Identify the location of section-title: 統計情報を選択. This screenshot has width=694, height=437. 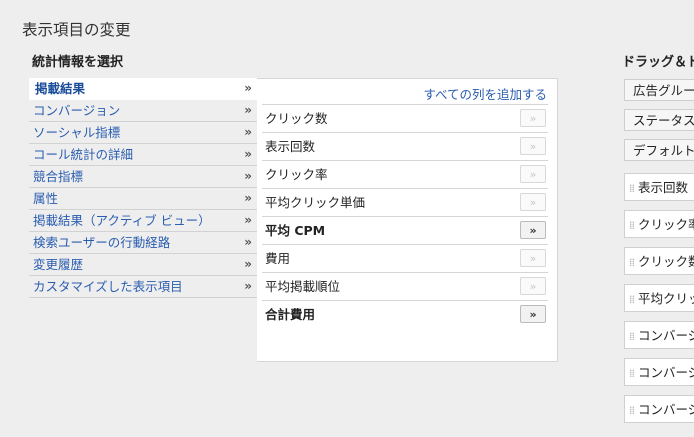
(78, 62).